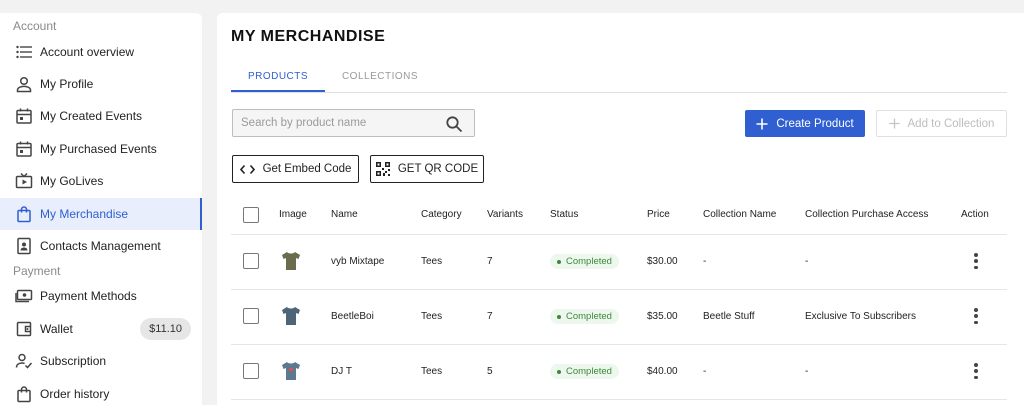  I want to click on contact-card-icon, so click(24, 246).